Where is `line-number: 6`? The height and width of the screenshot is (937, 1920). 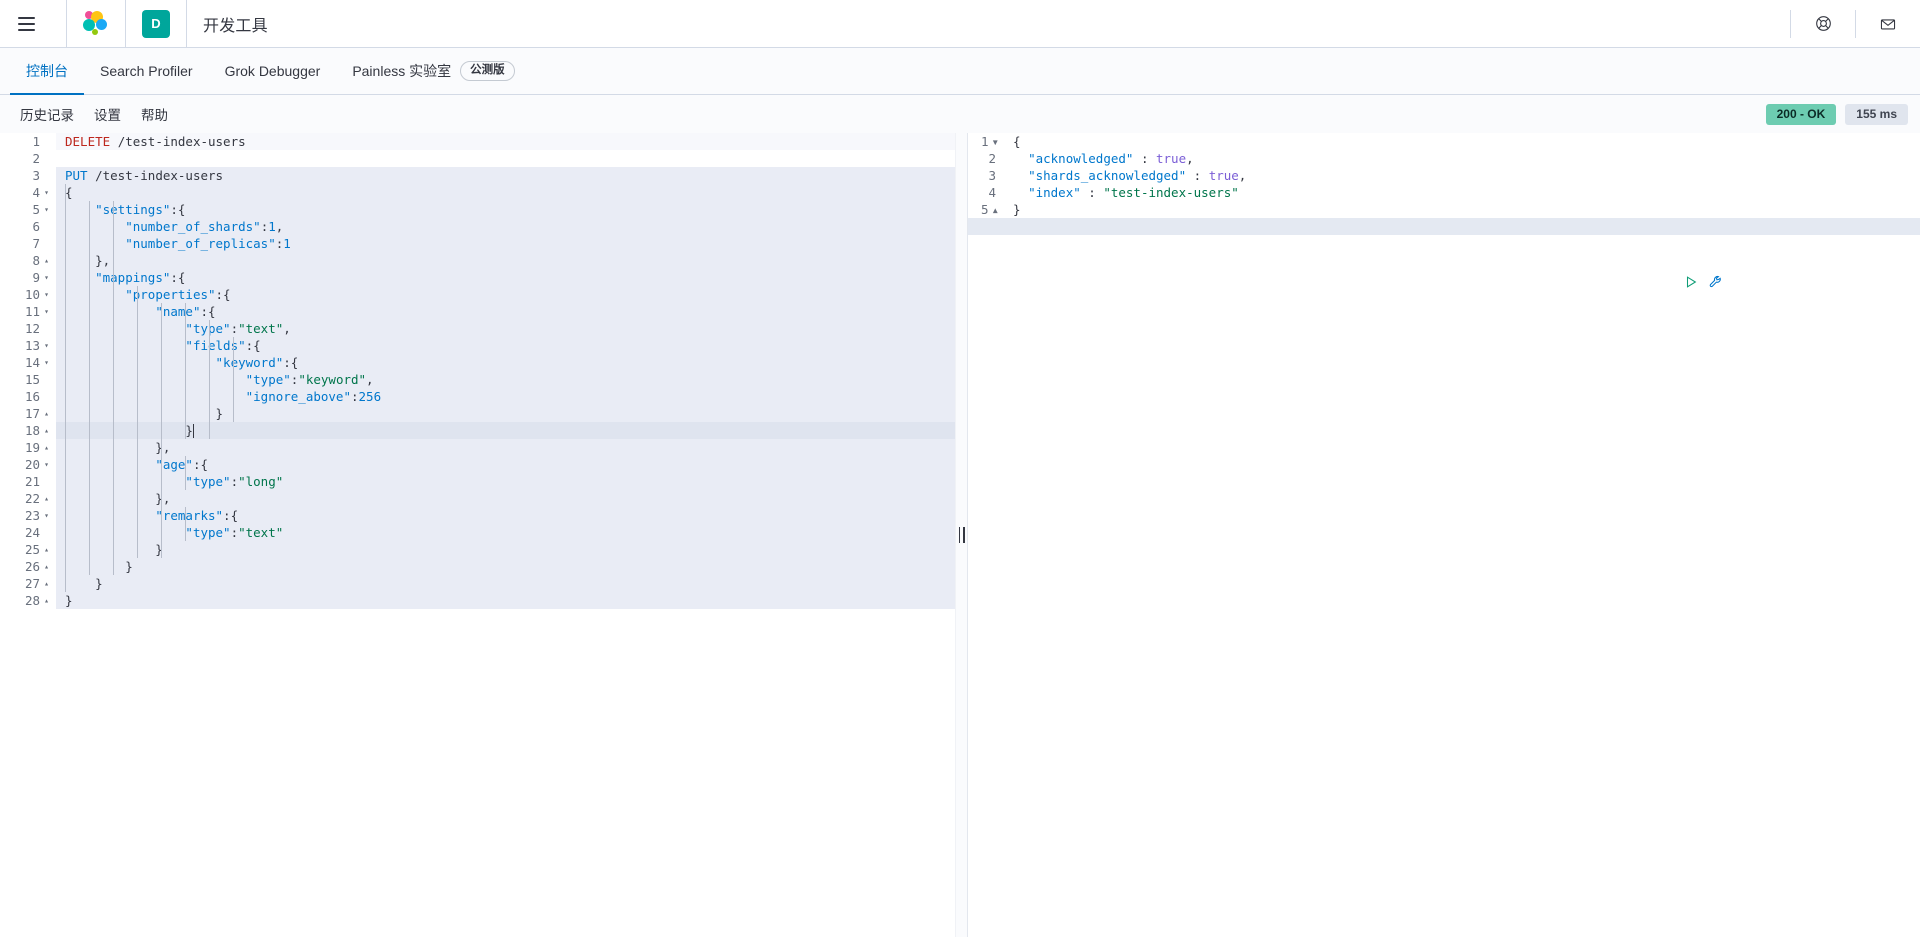 line-number: 6 is located at coordinates (28, 226).